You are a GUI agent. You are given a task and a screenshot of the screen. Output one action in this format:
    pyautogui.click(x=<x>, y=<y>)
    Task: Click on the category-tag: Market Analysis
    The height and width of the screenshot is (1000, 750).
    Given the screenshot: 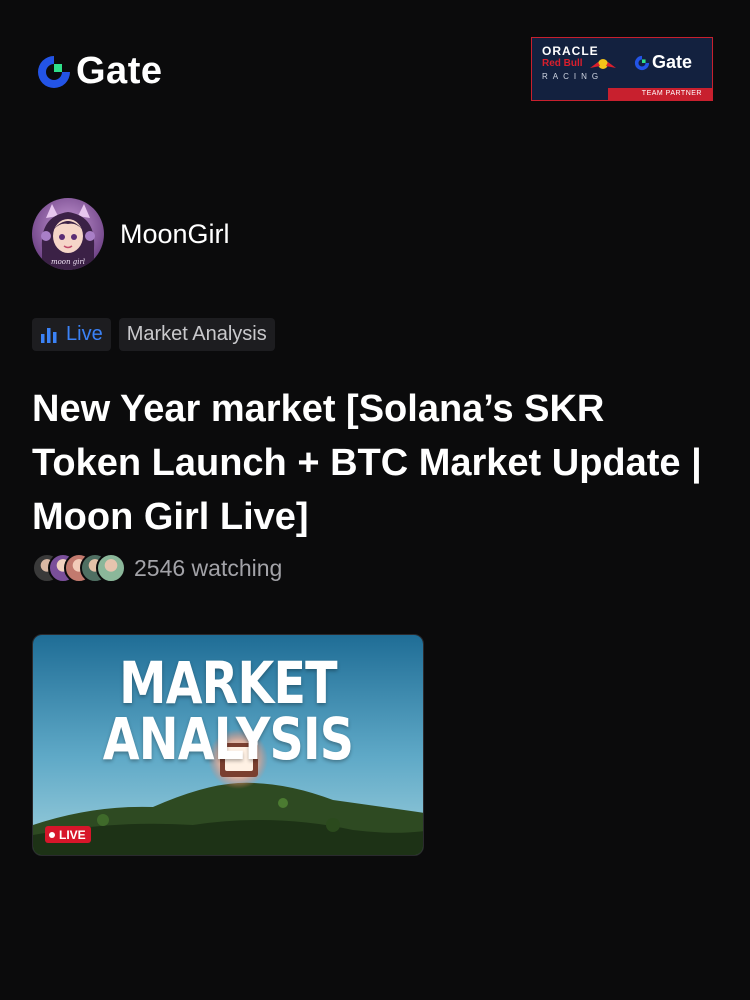 What is the action you would take?
    pyautogui.click(x=196, y=334)
    